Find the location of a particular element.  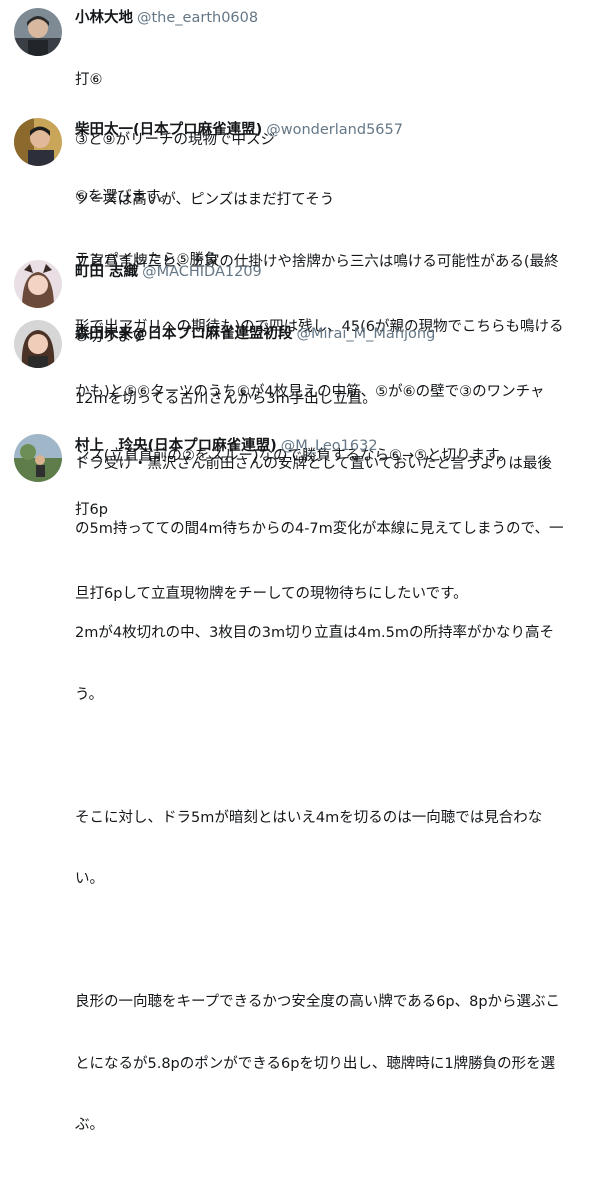

display-name: 町田 志織 is located at coordinates (106, 272).